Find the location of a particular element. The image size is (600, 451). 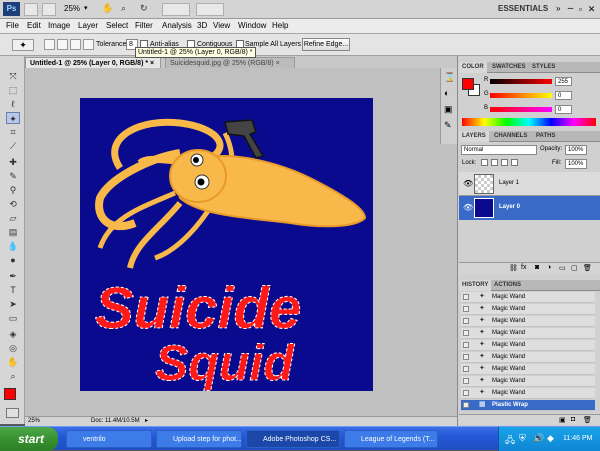

intersect-selection-button is located at coordinates (88, 44).